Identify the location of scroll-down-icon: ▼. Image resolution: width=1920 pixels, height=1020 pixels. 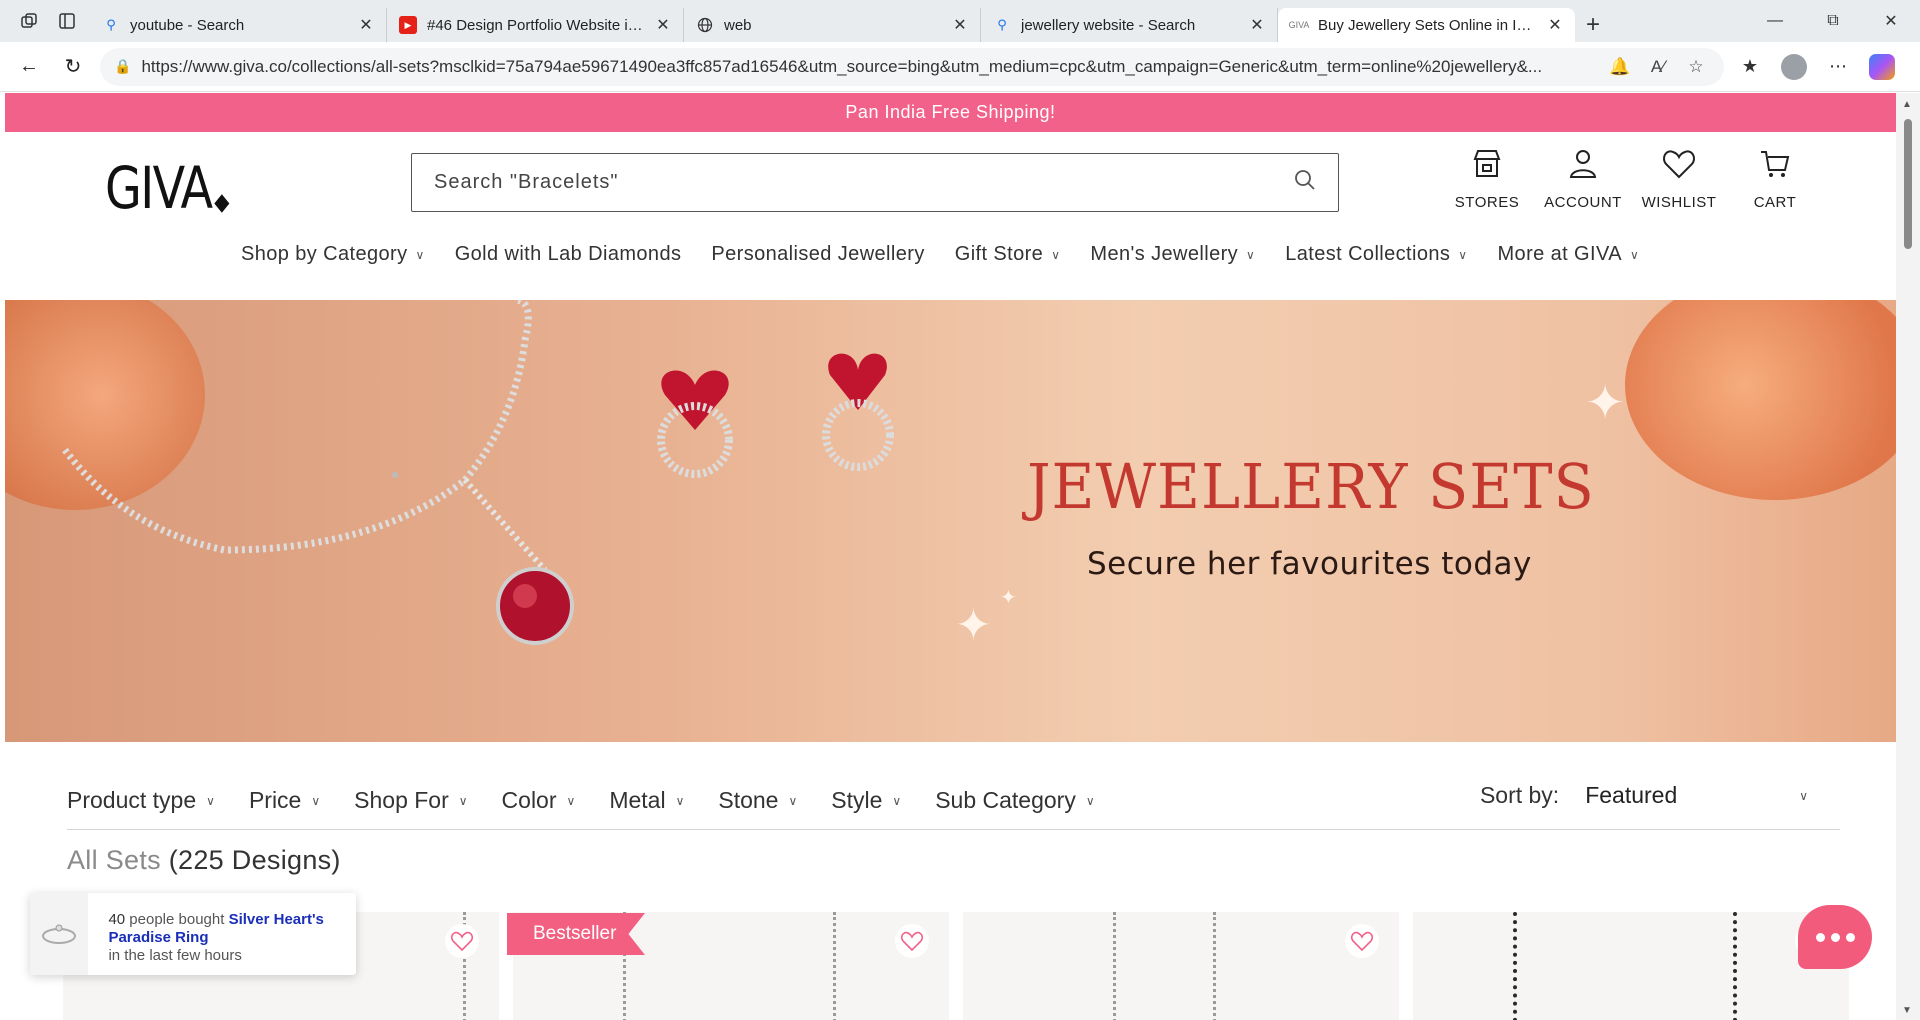
(1907, 1010).